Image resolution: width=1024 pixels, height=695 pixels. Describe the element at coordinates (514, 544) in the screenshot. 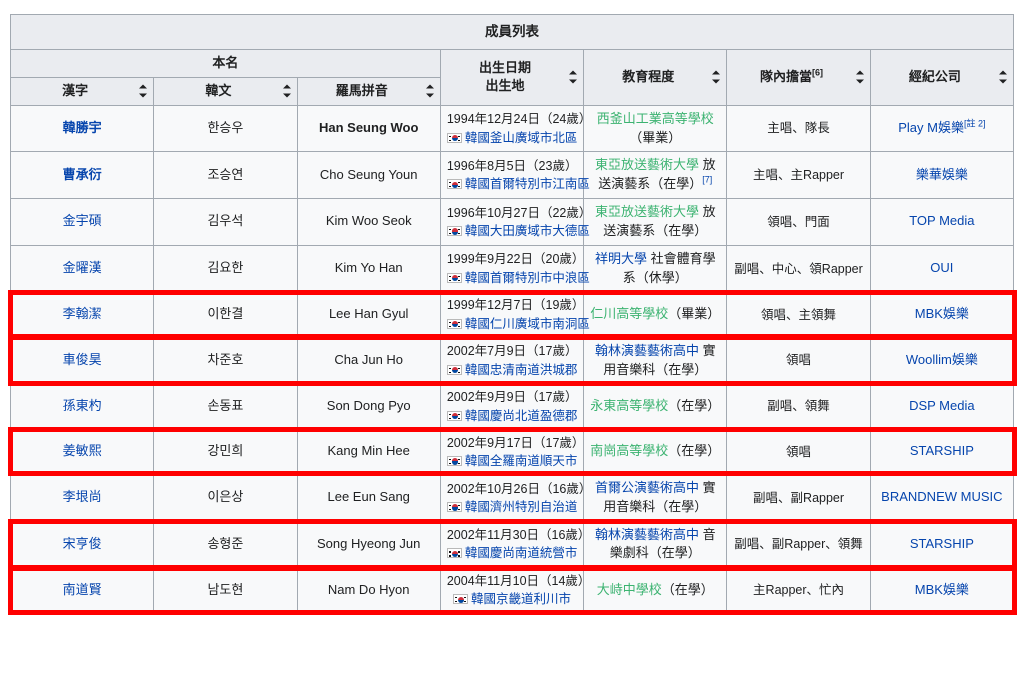

I see `cell-birth: 2002年11月30日（16歲） 韓國慶尚南道統營市` at that location.